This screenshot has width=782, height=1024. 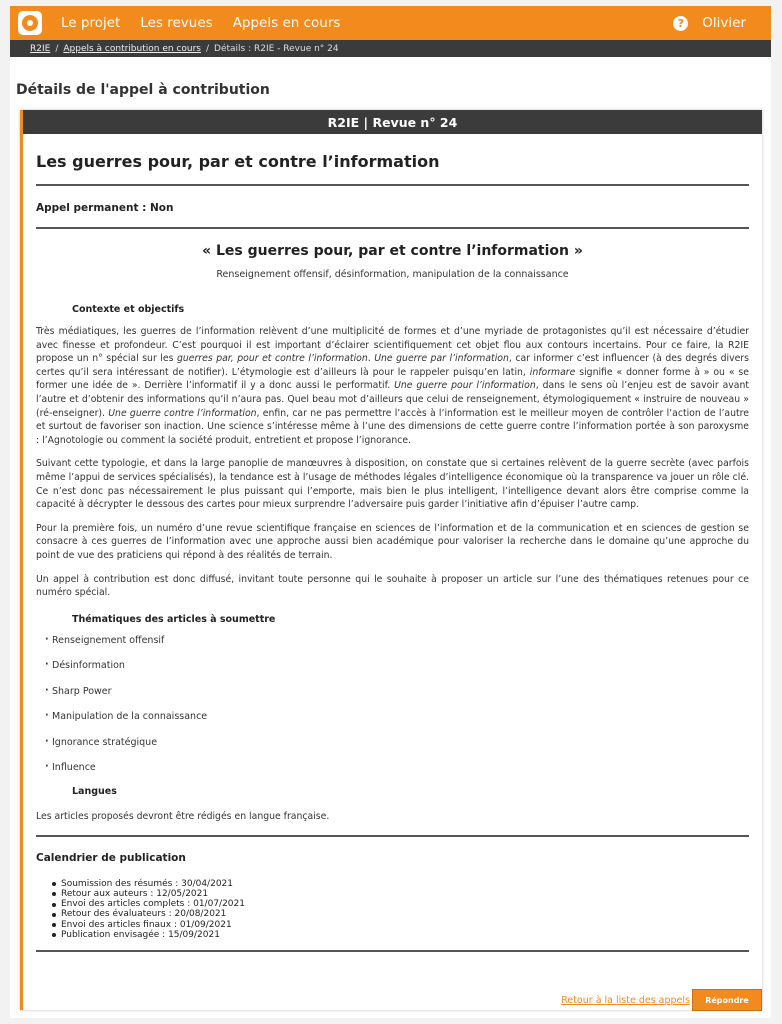 I want to click on panel-header: R2IE | Revue n° 24, so click(x=392, y=122).